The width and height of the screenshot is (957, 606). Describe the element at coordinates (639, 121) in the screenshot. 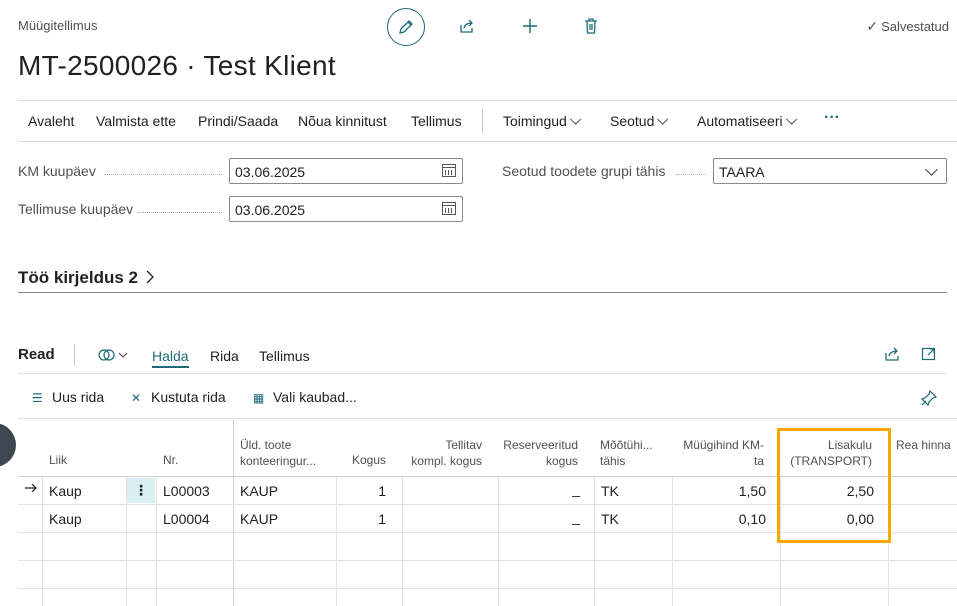

I see `menu-related: Seotud` at that location.